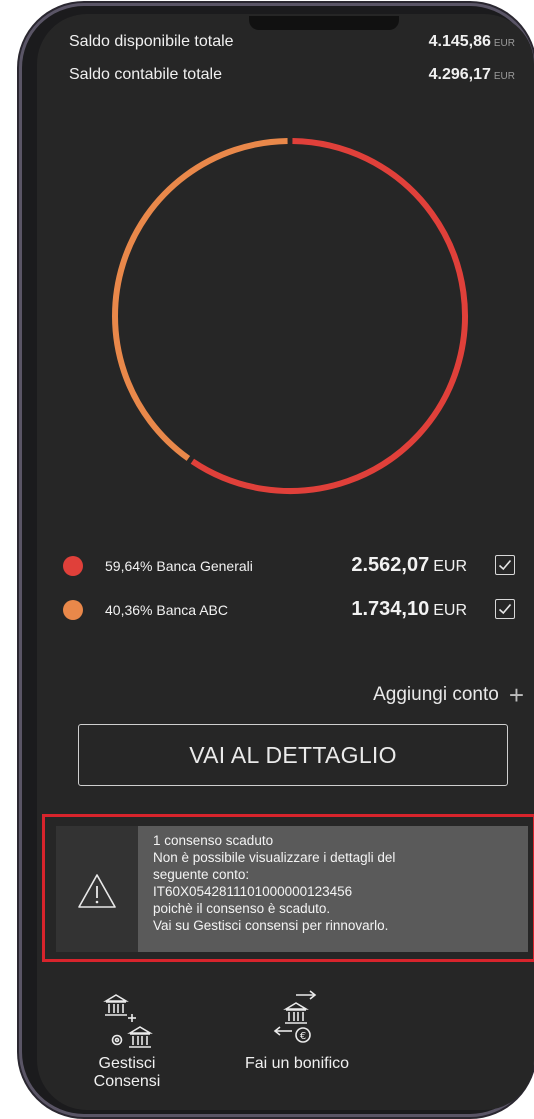 The width and height of the screenshot is (534, 1119). Describe the element at coordinates (409, 609) in the screenshot. I see `account-amount: 1.734,10 EUR` at that location.